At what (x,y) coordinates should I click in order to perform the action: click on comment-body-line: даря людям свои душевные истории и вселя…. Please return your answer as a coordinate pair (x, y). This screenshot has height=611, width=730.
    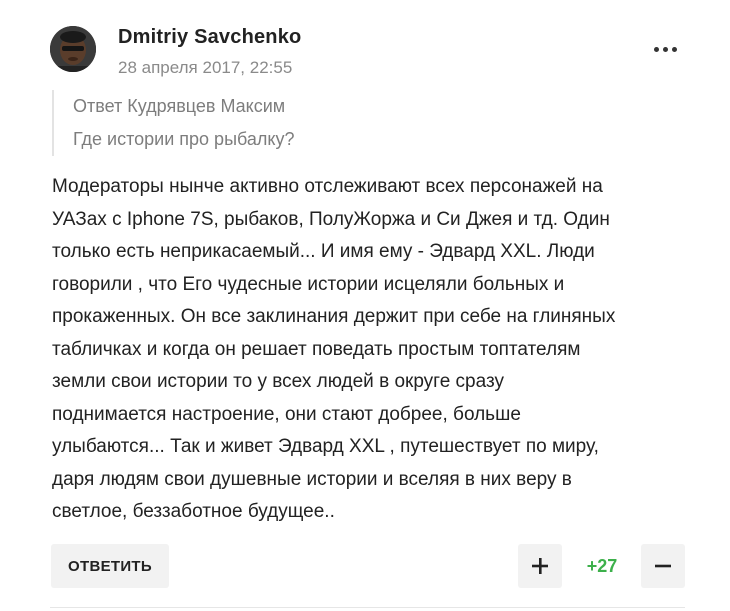
    Looking at the image, I should click on (312, 479).